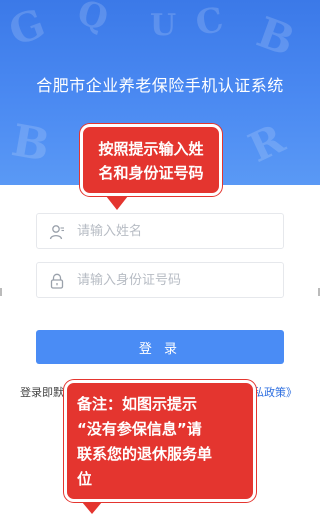  I want to click on decorative-letter: U, so click(163, 25).